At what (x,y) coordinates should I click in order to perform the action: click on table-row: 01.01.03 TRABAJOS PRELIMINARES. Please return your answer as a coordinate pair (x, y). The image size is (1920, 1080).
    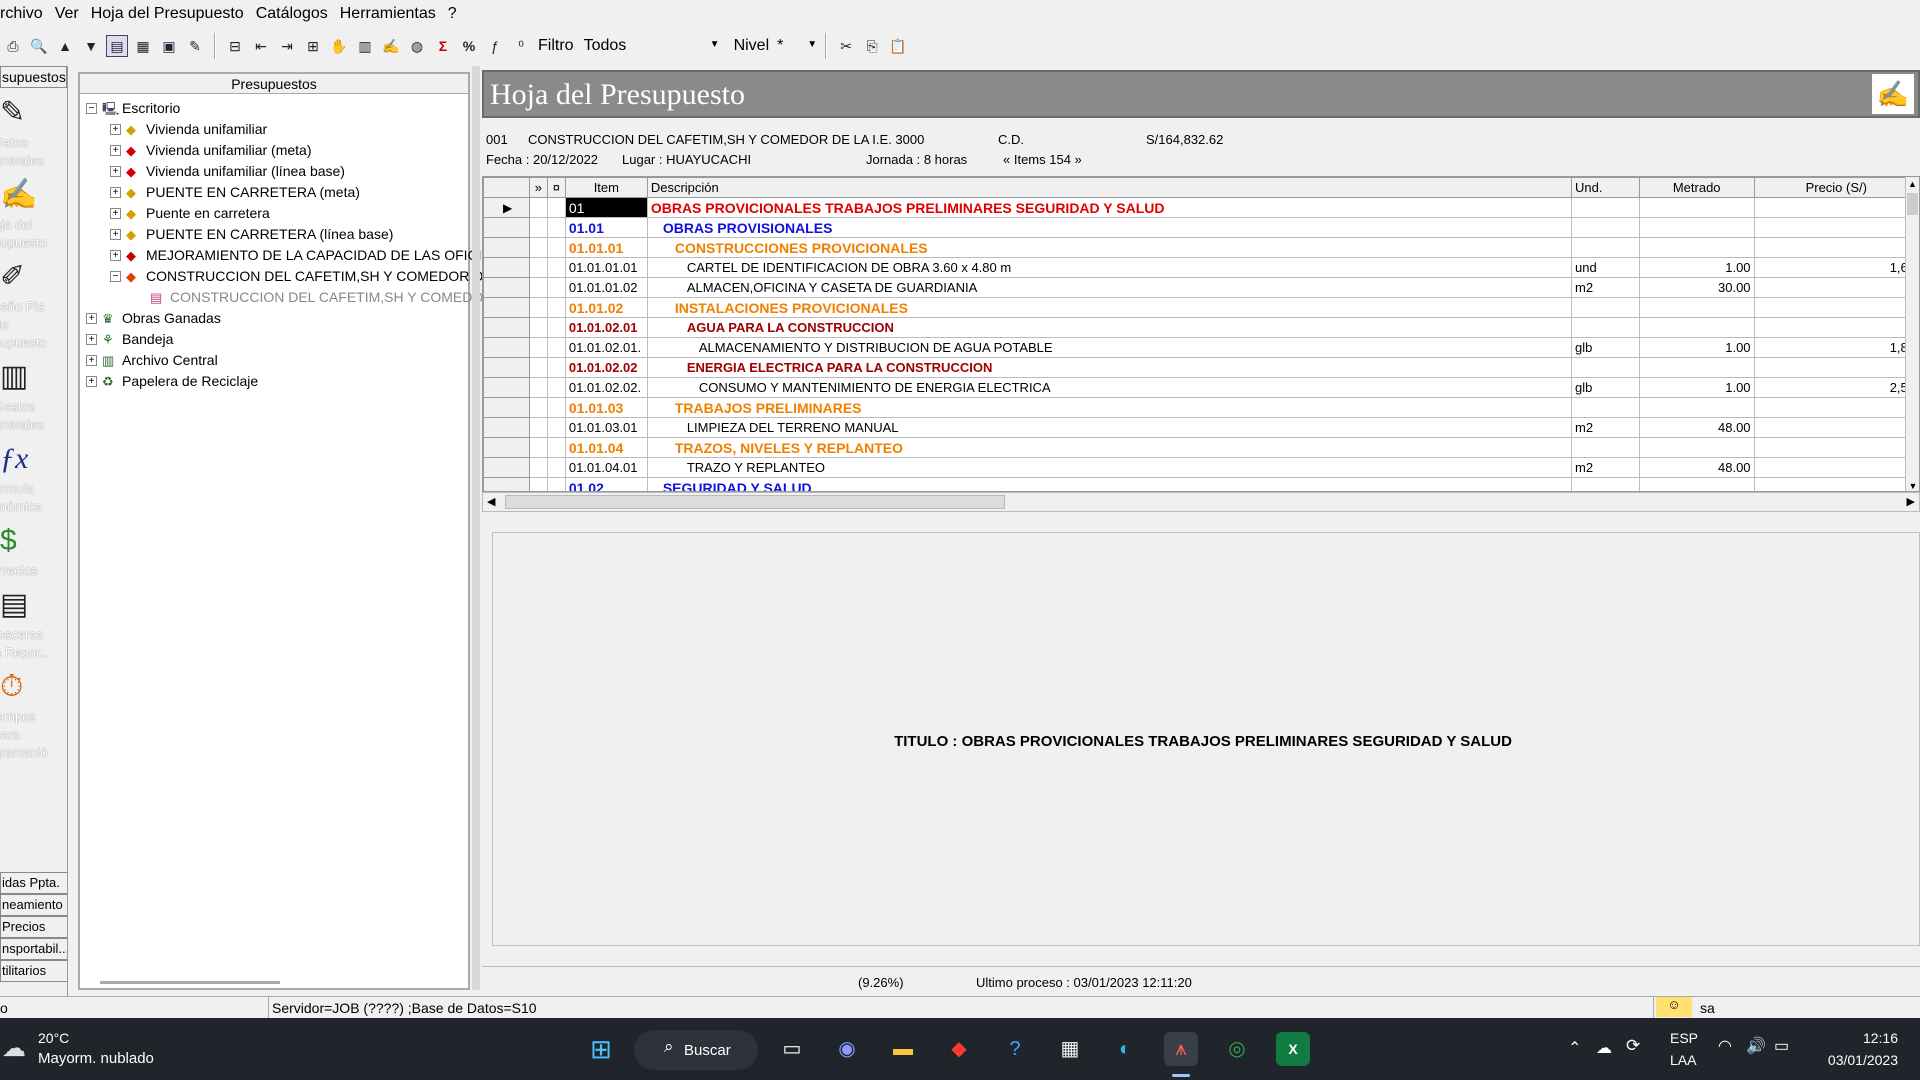
    Looking at the image, I should click on (1201, 407).